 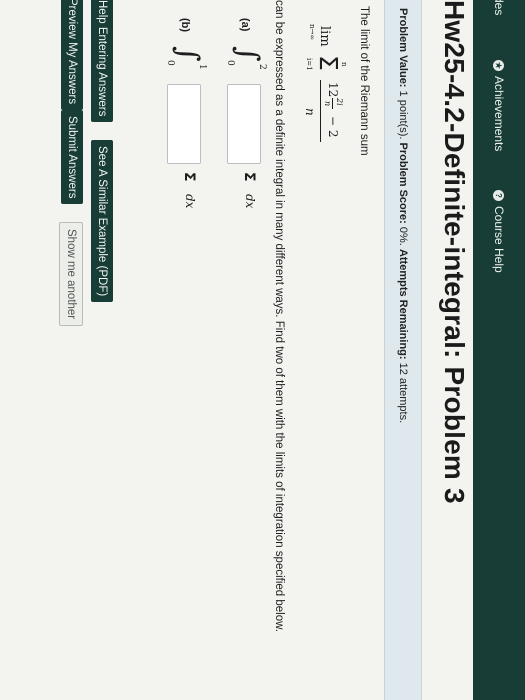 I want to click on part-a-label: (a), so click(x=245, y=25).